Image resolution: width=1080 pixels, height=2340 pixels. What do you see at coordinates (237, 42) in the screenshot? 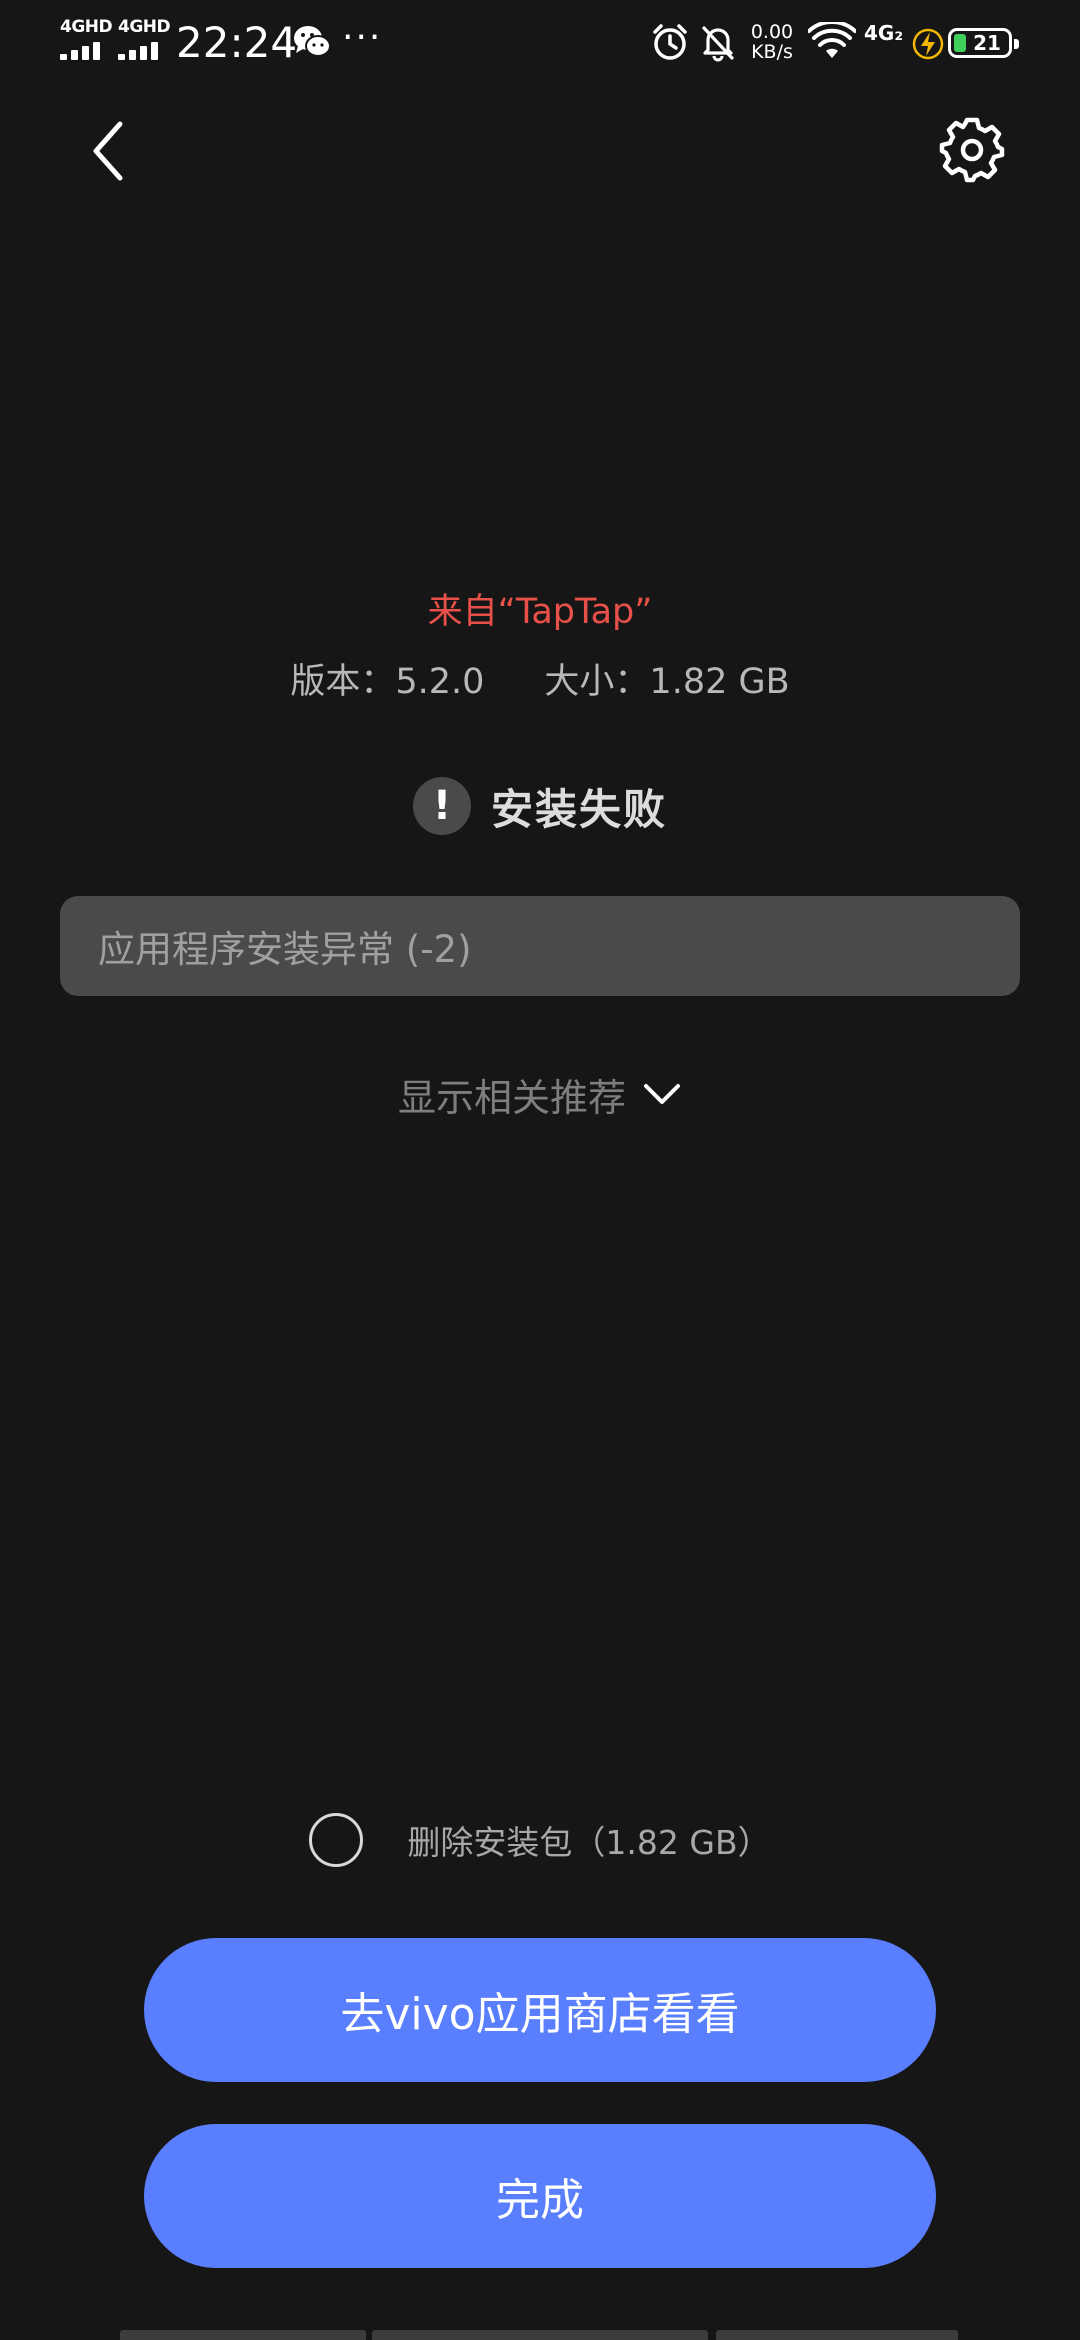
I see `status-time: 22:24` at bounding box center [237, 42].